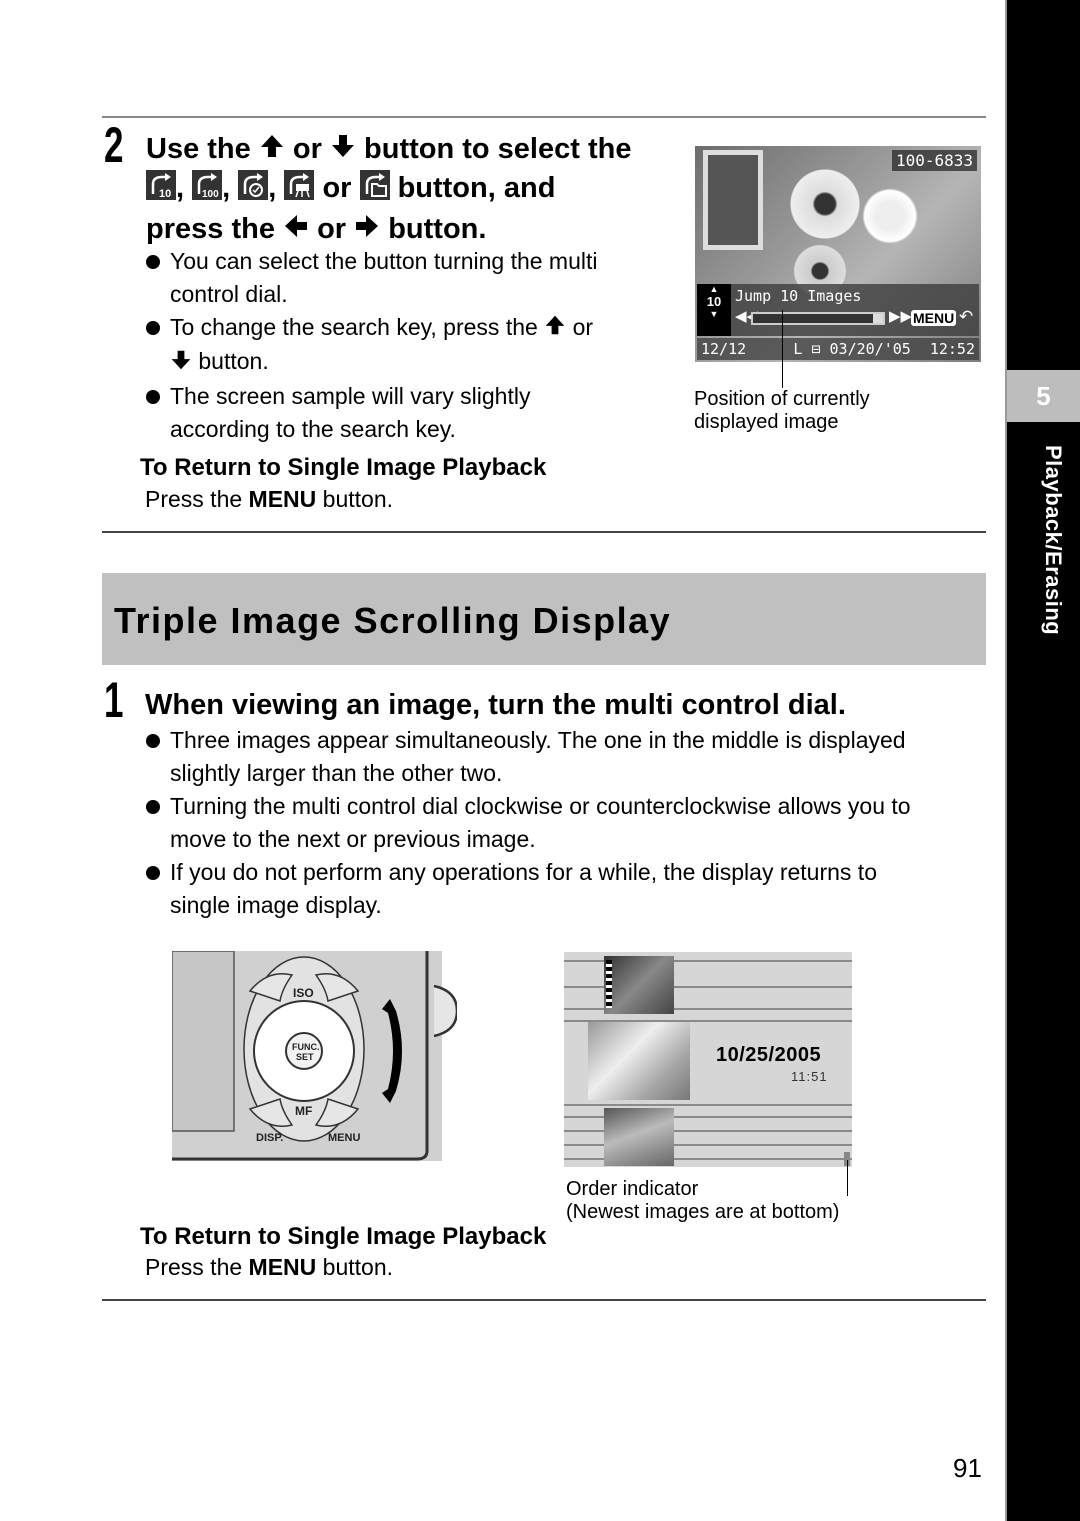 The height and width of the screenshot is (1521, 1080). I want to click on step2-line3: press the or button., so click(416, 229).